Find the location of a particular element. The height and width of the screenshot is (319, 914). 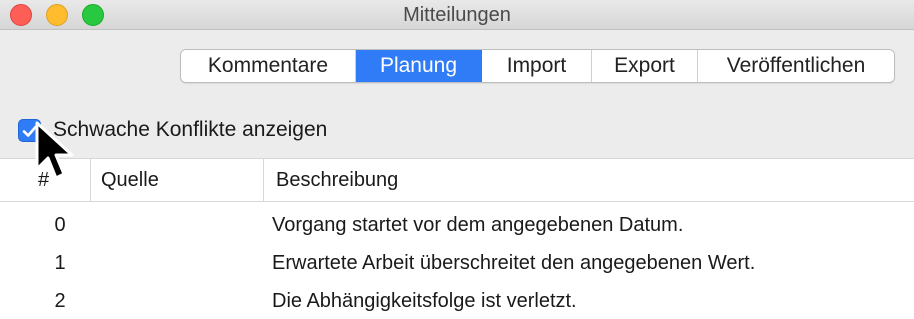

row-number: 1 is located at coordinates (60, 262).